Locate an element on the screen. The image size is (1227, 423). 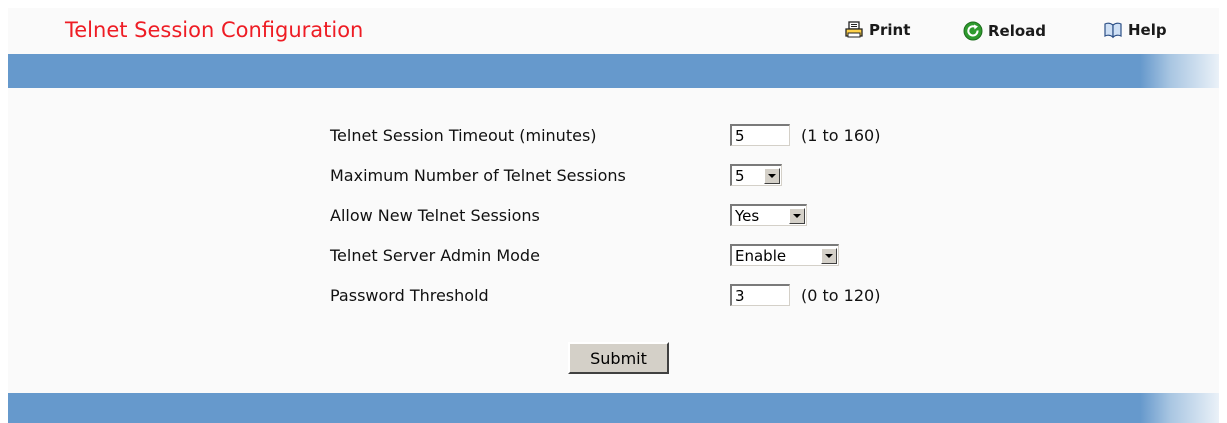
max-sessions-select: 5 is located at coordinates (756, 175).